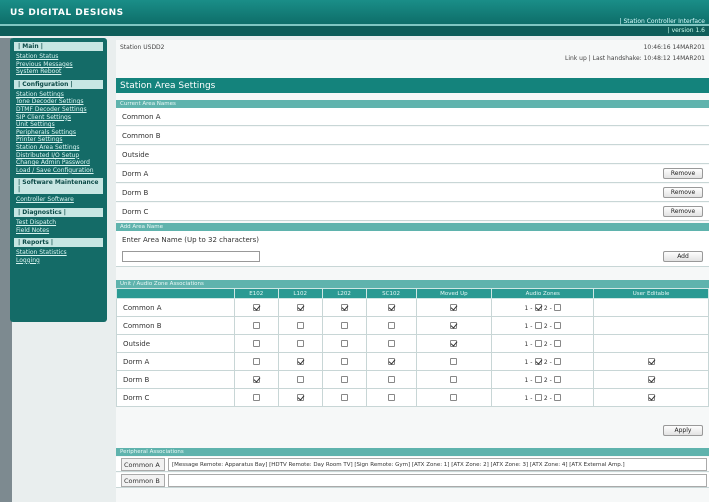 Image resolution: width=709 pixels, height=502 pixels. What do you see at coordinates (651, 307) in the screenshot?
I see `user-editable-cell` at bounding box center [651, 307].